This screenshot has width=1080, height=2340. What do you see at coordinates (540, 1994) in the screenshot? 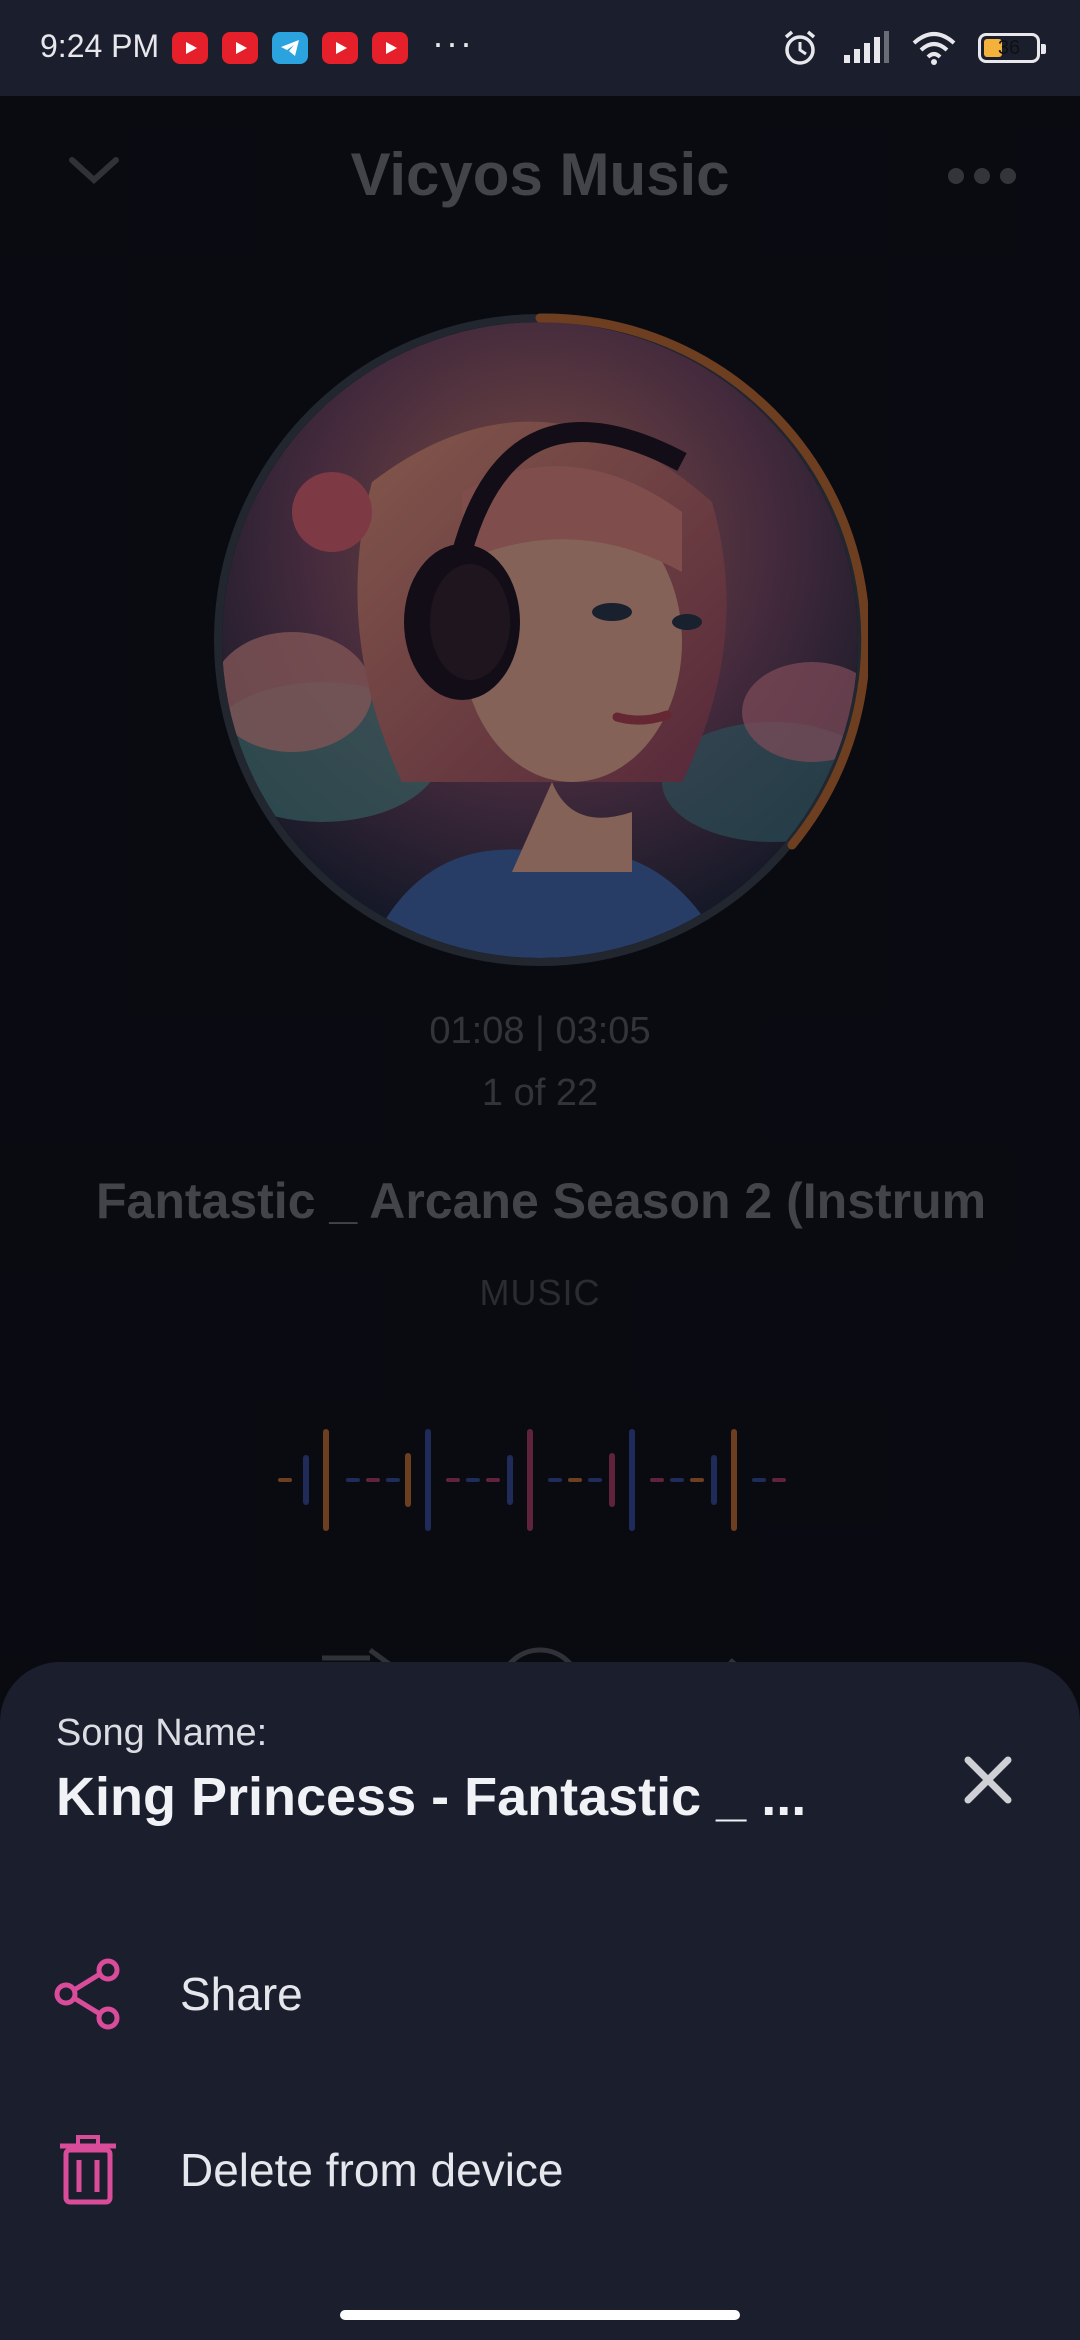
I see `share-option: Share` at bounding box center [540, 1994].